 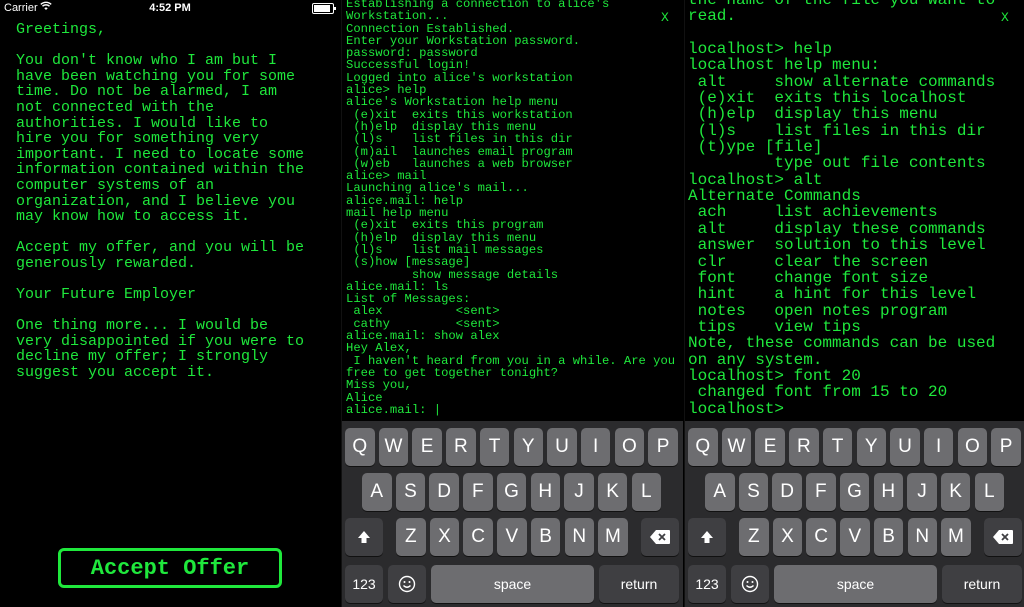 What do you see at coordinates (170, 568) in the screenshot?
I see `accept-offer-button: Accept Offer` at bounding box center [170, 568].